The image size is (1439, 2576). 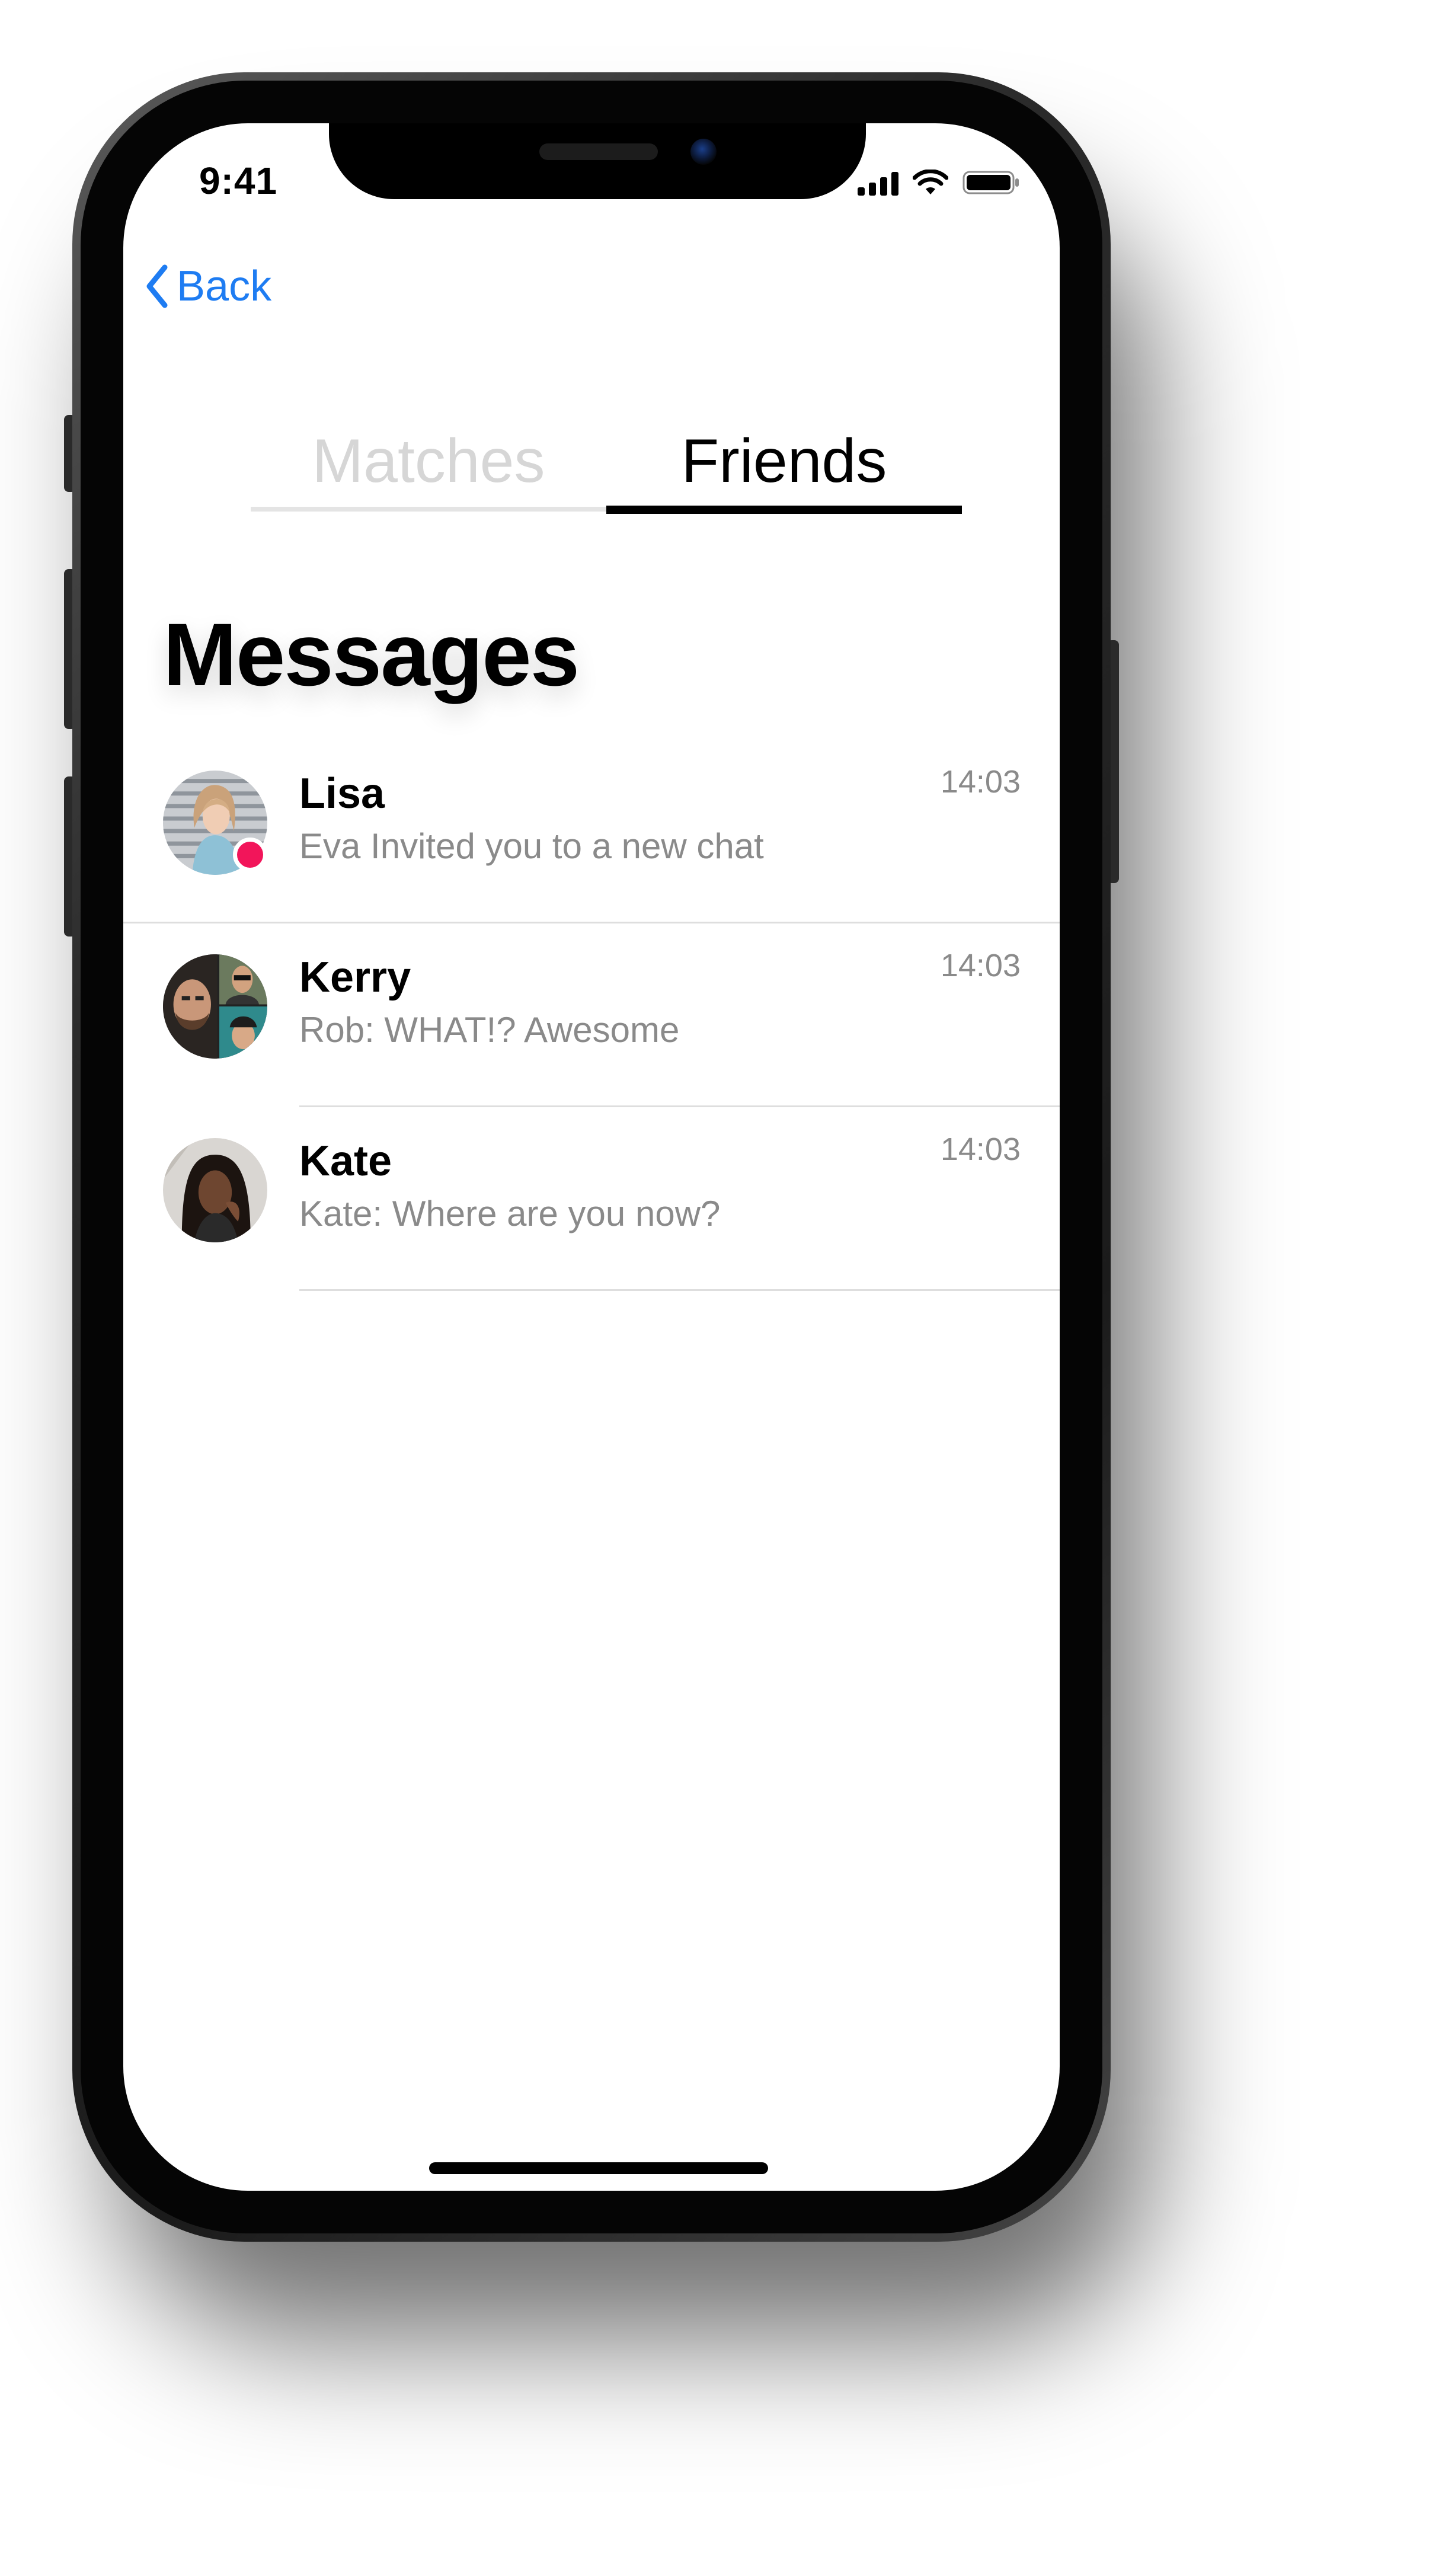 What do you see at coordinates (531, 846) in the screenshot?
I see `message-preview: Eva Invited you to a new chat` at bounding box center [531, 846].